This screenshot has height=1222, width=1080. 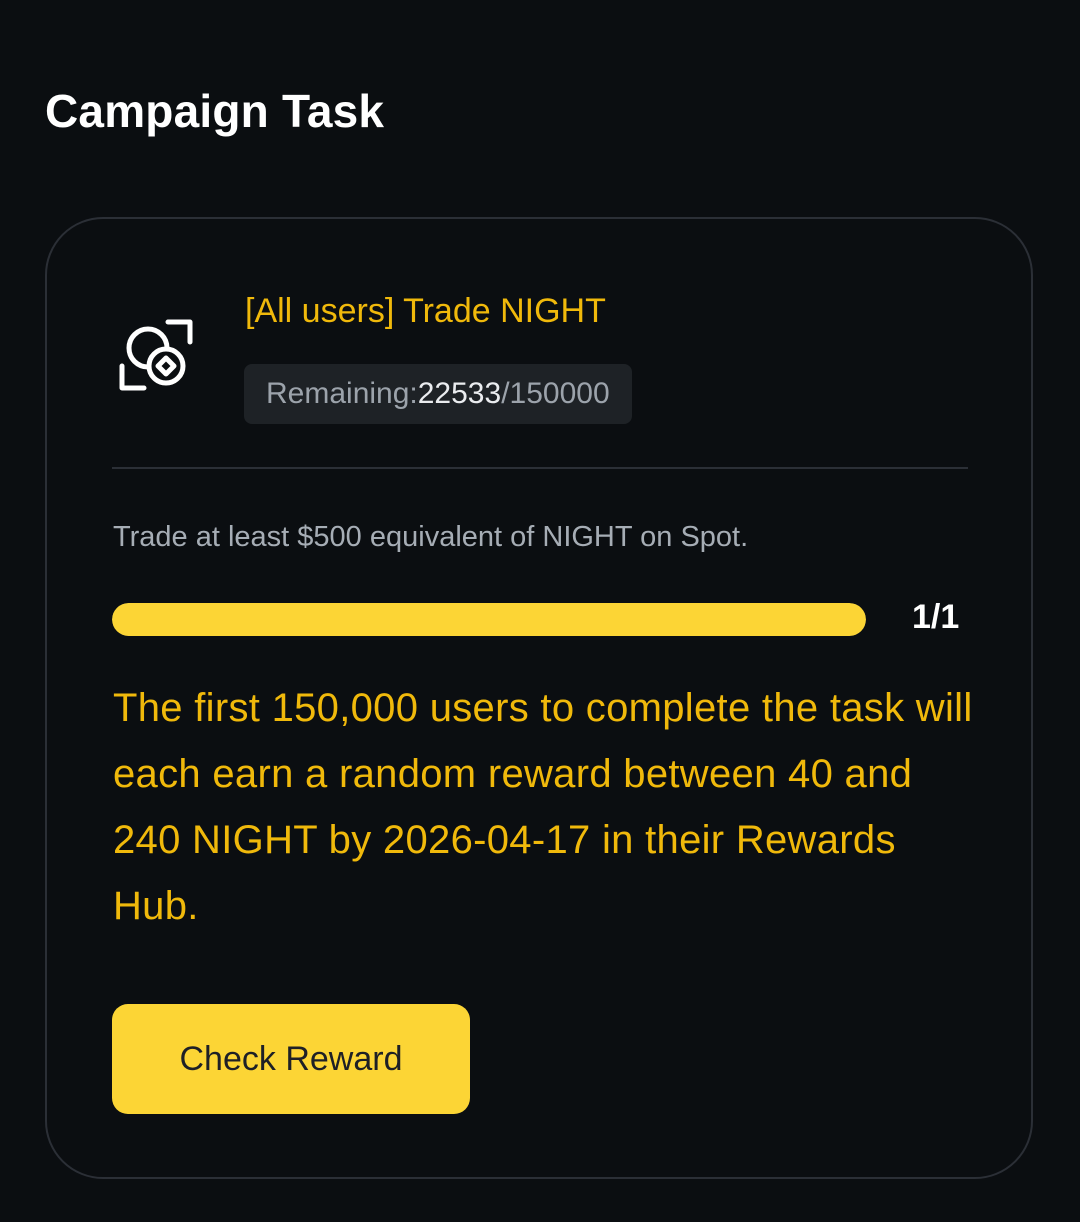 I want to click on section-title: Campaign Task, so click(x=215, y=111).